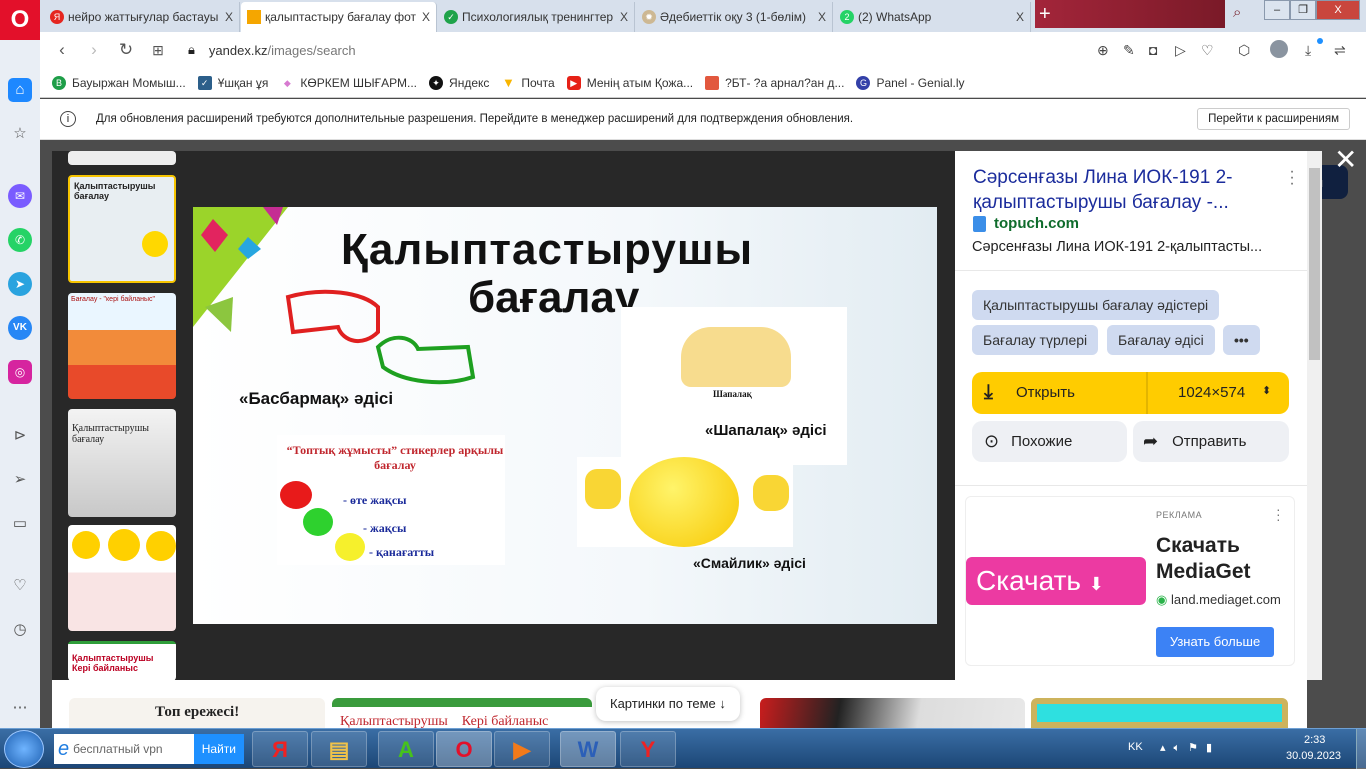 The width and height of the screenshot is (1366, 769). What do you see at coordinates (122, 463) in the screenshot?
I see `thumbnail-3: Қалыптастырушы бағалау` at bounding box center [122, 463].